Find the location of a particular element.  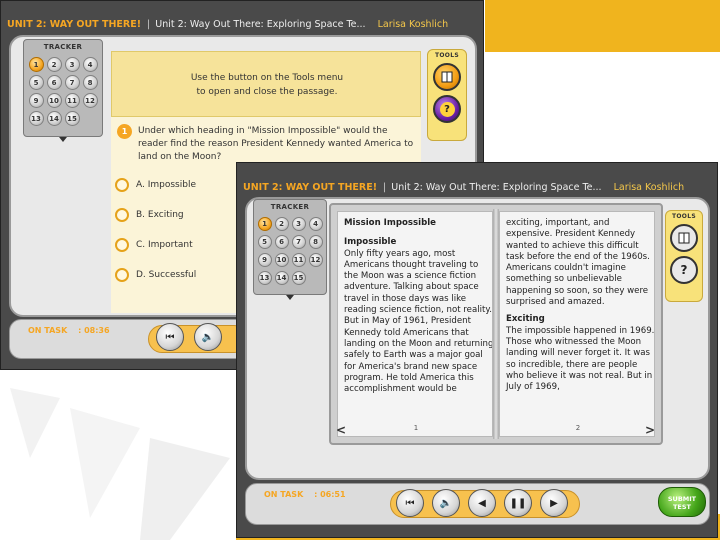

next-page-arrow-icon: > is located at coordinates (650, 430).